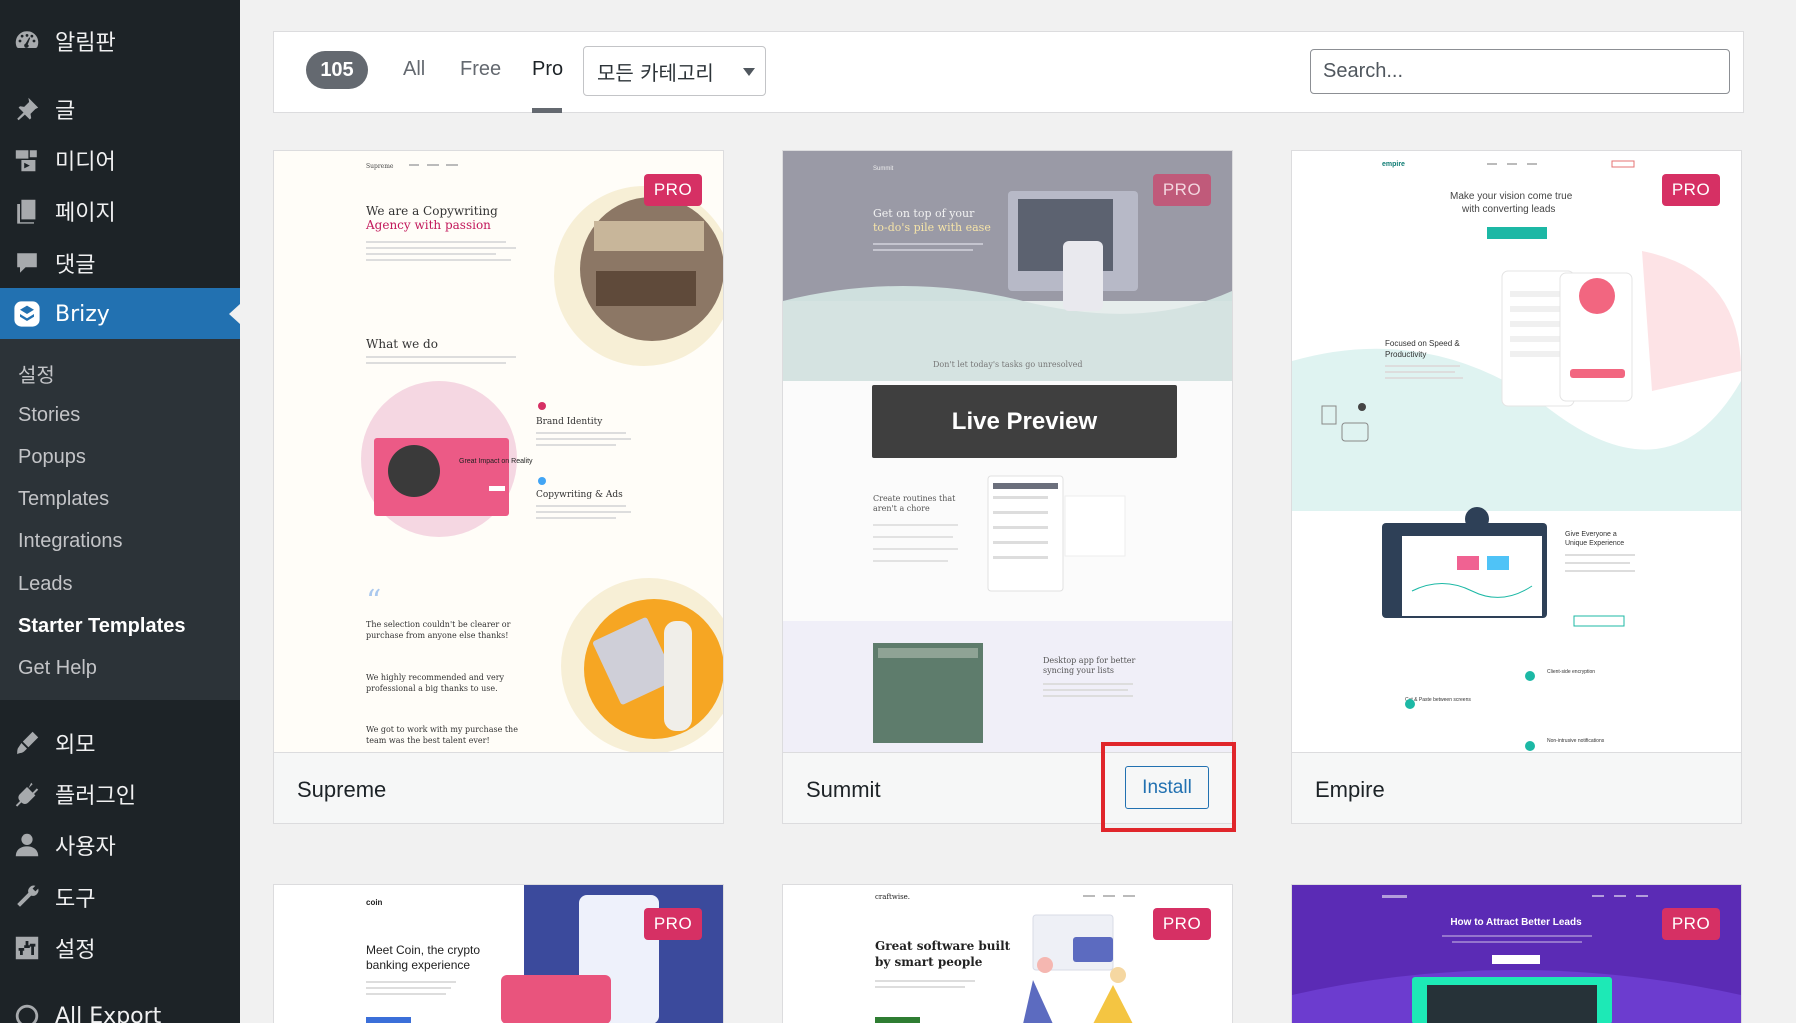  I want to click on svg-text:Don't let today's tasks go unr: Don't let today's tasks go unresolved, so click(1007, 364).